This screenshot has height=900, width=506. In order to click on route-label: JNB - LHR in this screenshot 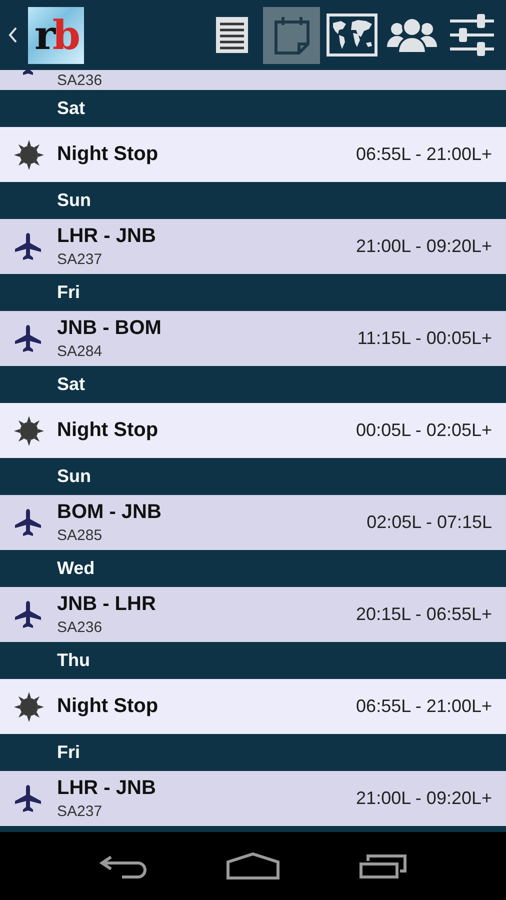, I will do `click(107, 604)`.